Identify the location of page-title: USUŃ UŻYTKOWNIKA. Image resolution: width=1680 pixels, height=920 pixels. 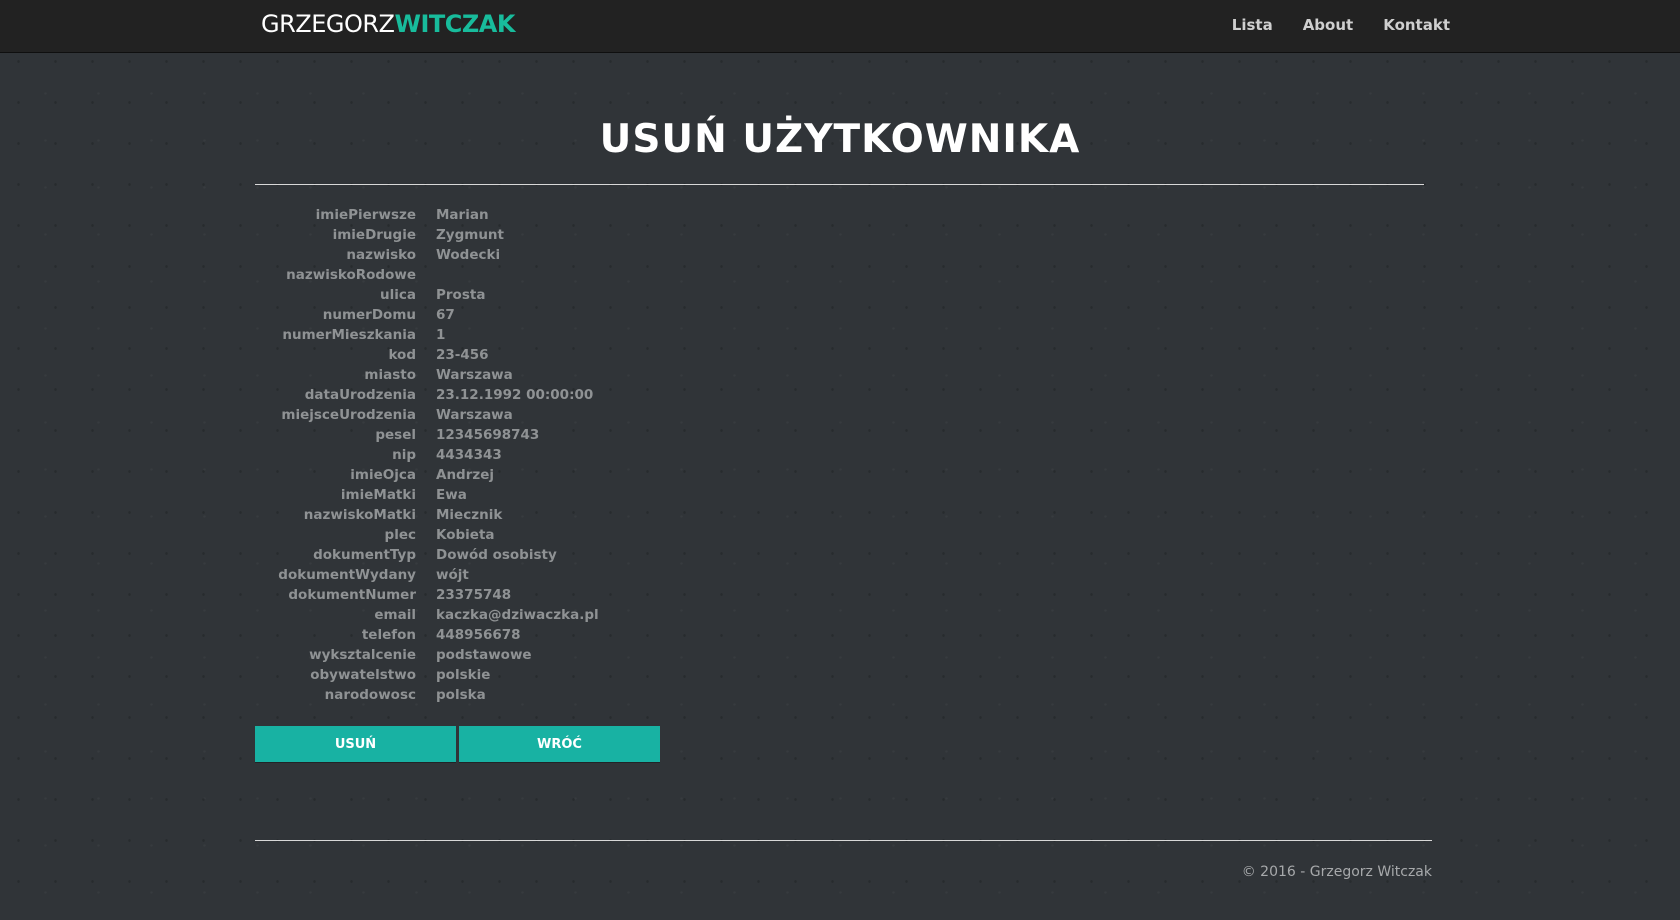
(840, 139).